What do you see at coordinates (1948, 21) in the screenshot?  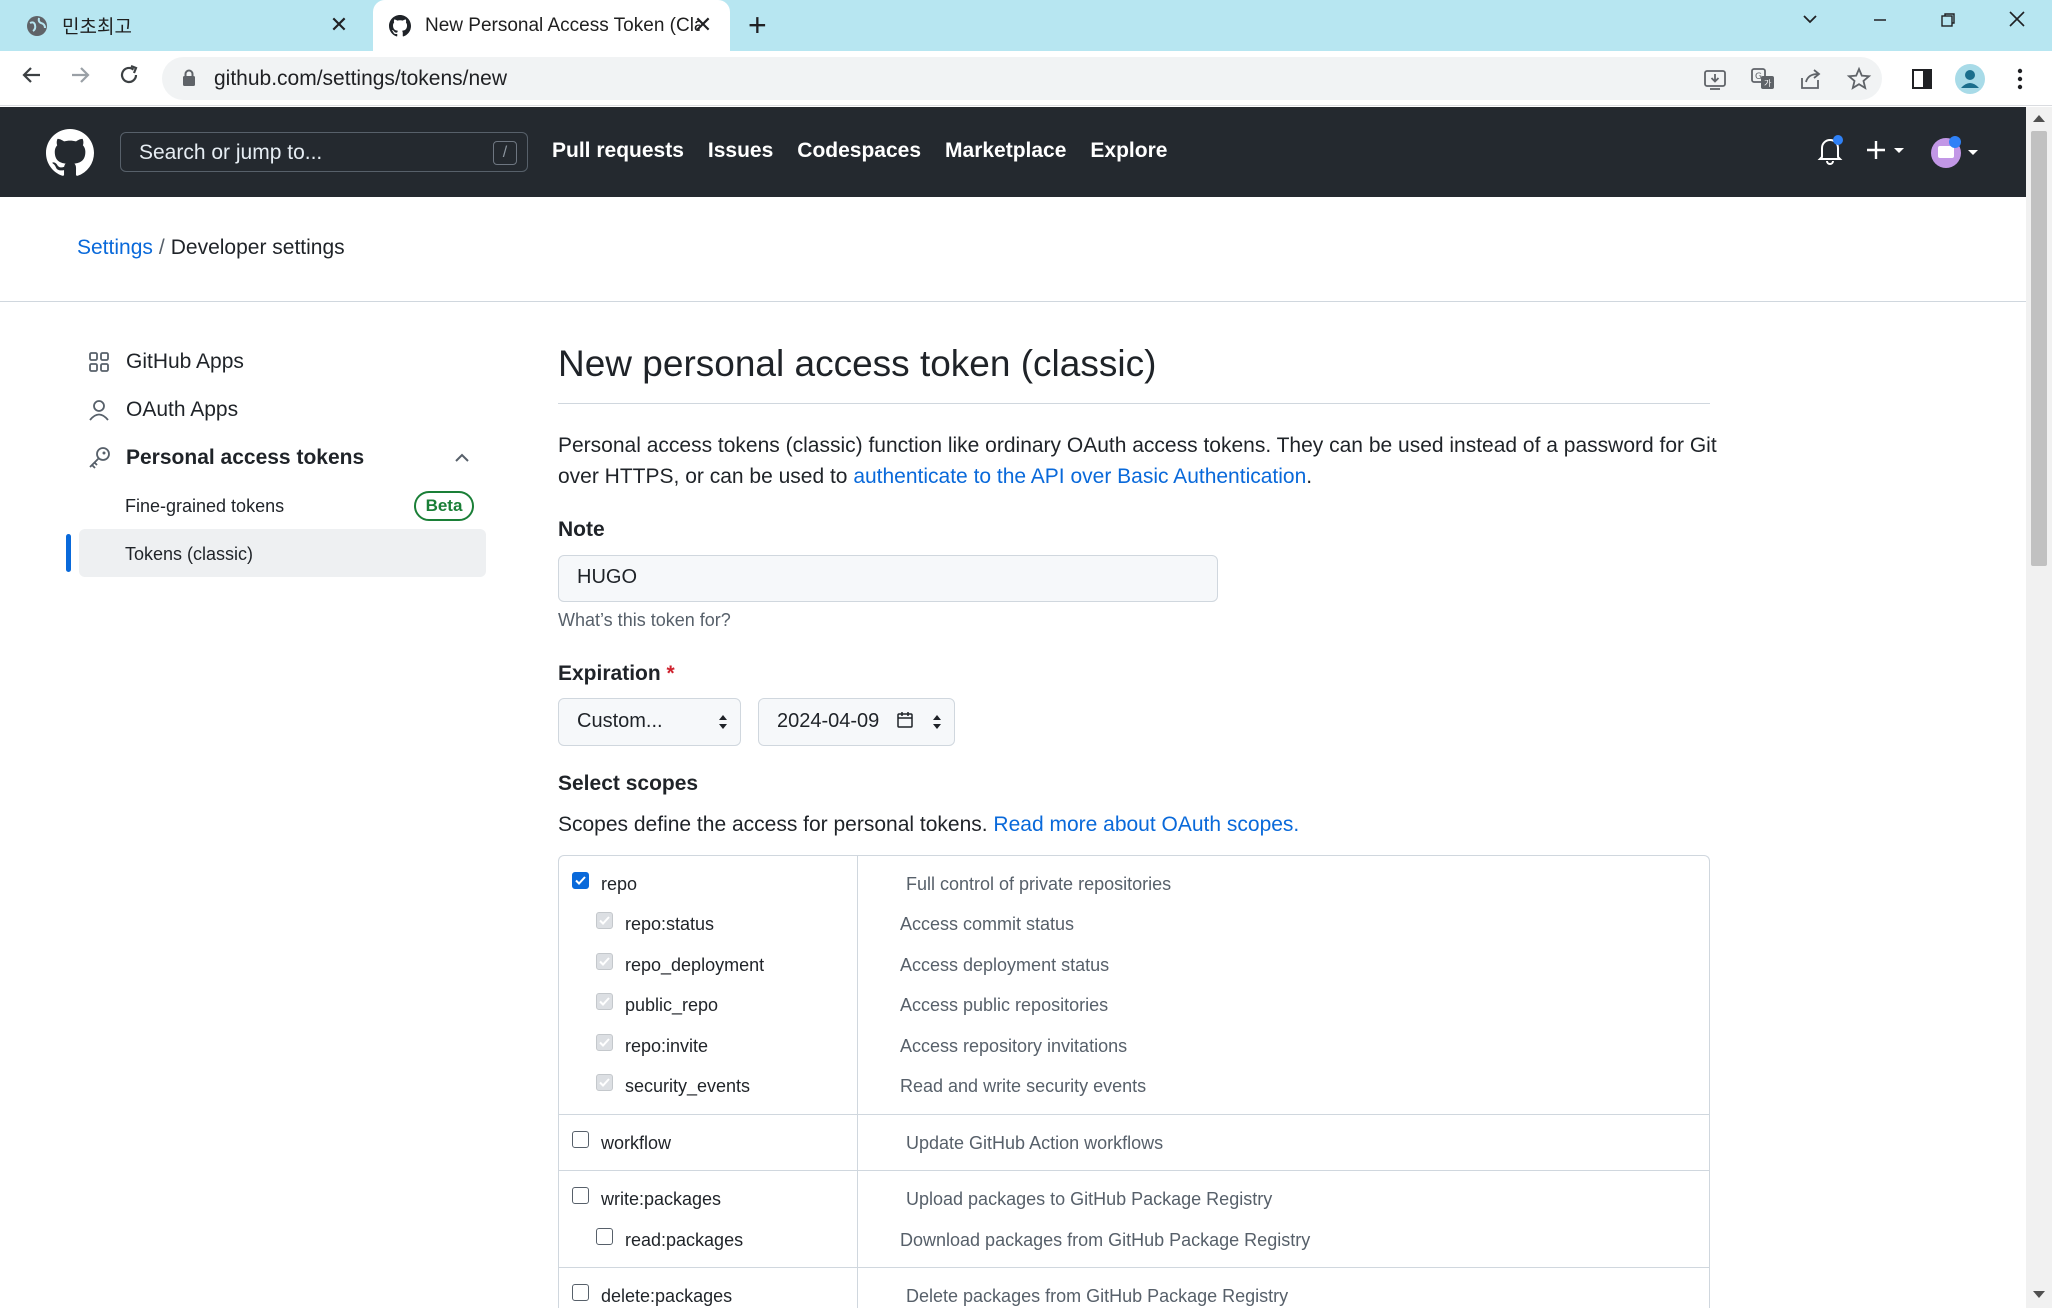 I see `restore-icon` at bounding box center [1948, 21].